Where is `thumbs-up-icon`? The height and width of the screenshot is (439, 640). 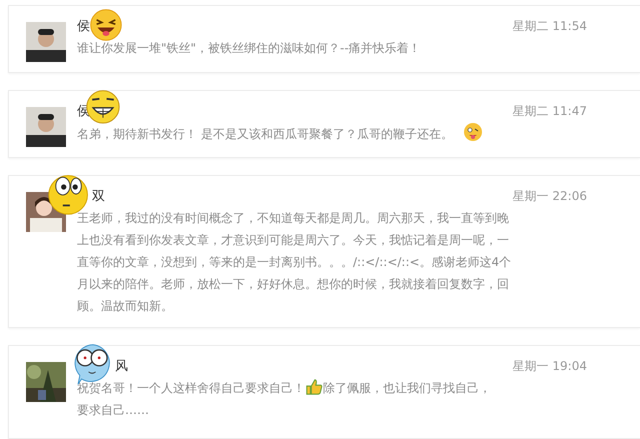 thumbs-up-icon is located at coordinates (314, 387).